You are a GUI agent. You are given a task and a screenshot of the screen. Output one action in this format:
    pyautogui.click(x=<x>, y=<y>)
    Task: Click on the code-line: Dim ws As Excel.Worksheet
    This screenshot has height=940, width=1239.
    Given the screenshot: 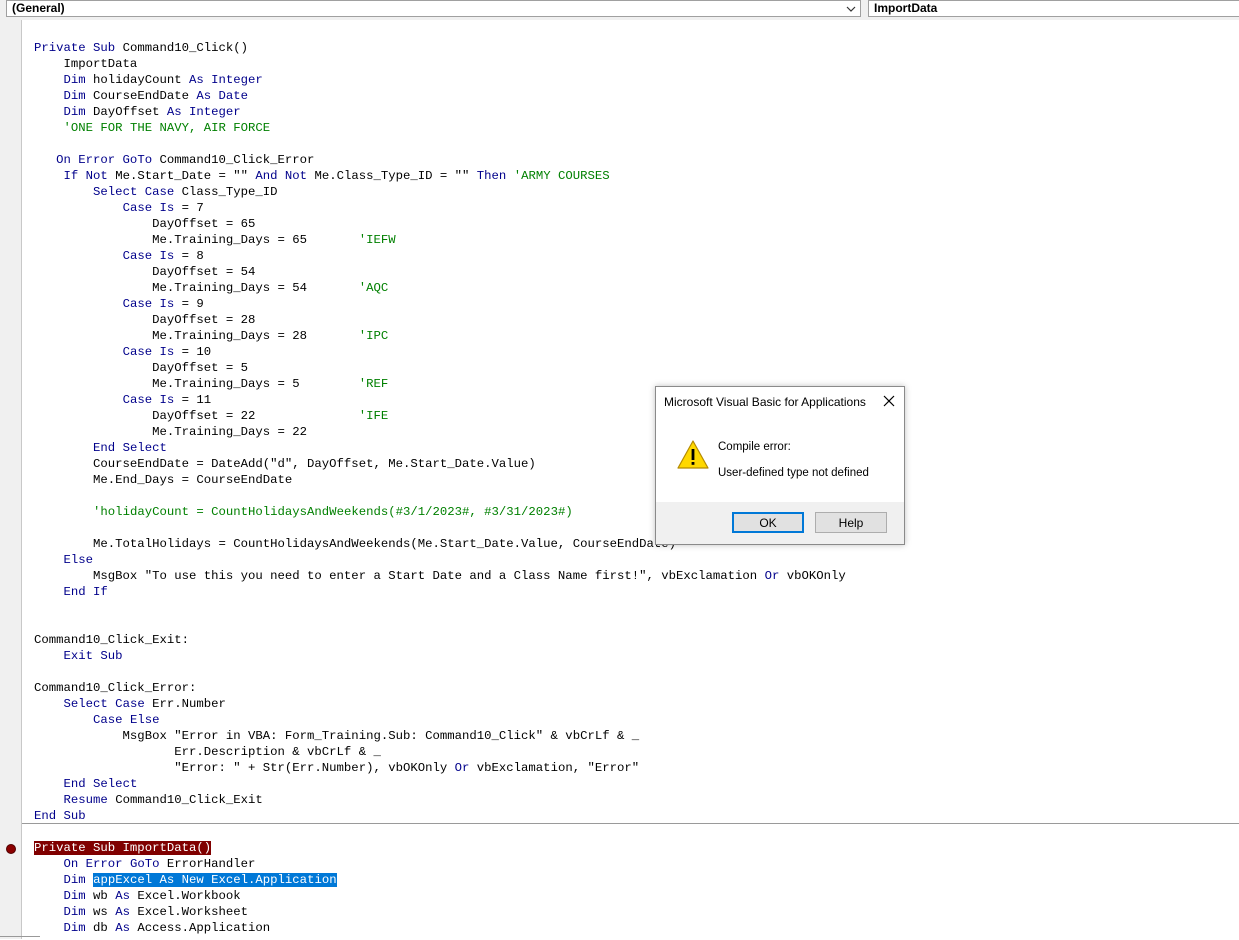 What is the action you would take?
    pyautogui.click(x=141, y=912)
    